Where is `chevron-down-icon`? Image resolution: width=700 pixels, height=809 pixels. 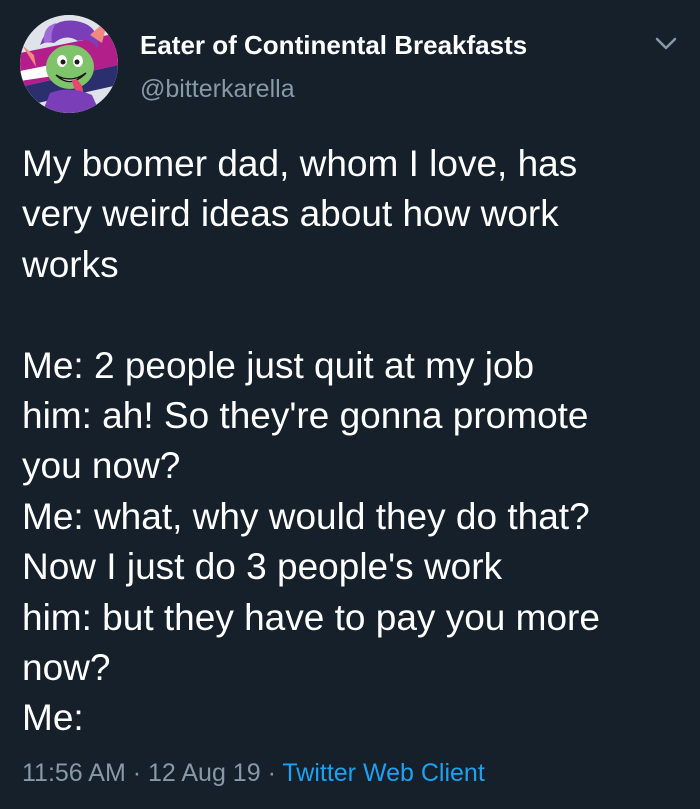
chevron-down-icon is located at coordinates (666, 44).